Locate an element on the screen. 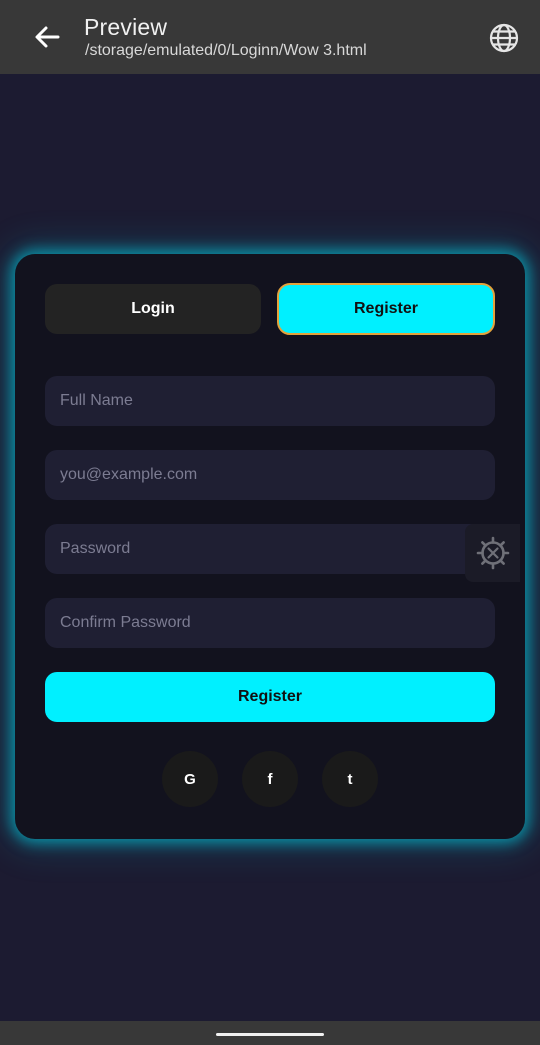 The width and height of the screenshot is (540, 1045). system-nav-bar is located at coordinates (270, 1033).